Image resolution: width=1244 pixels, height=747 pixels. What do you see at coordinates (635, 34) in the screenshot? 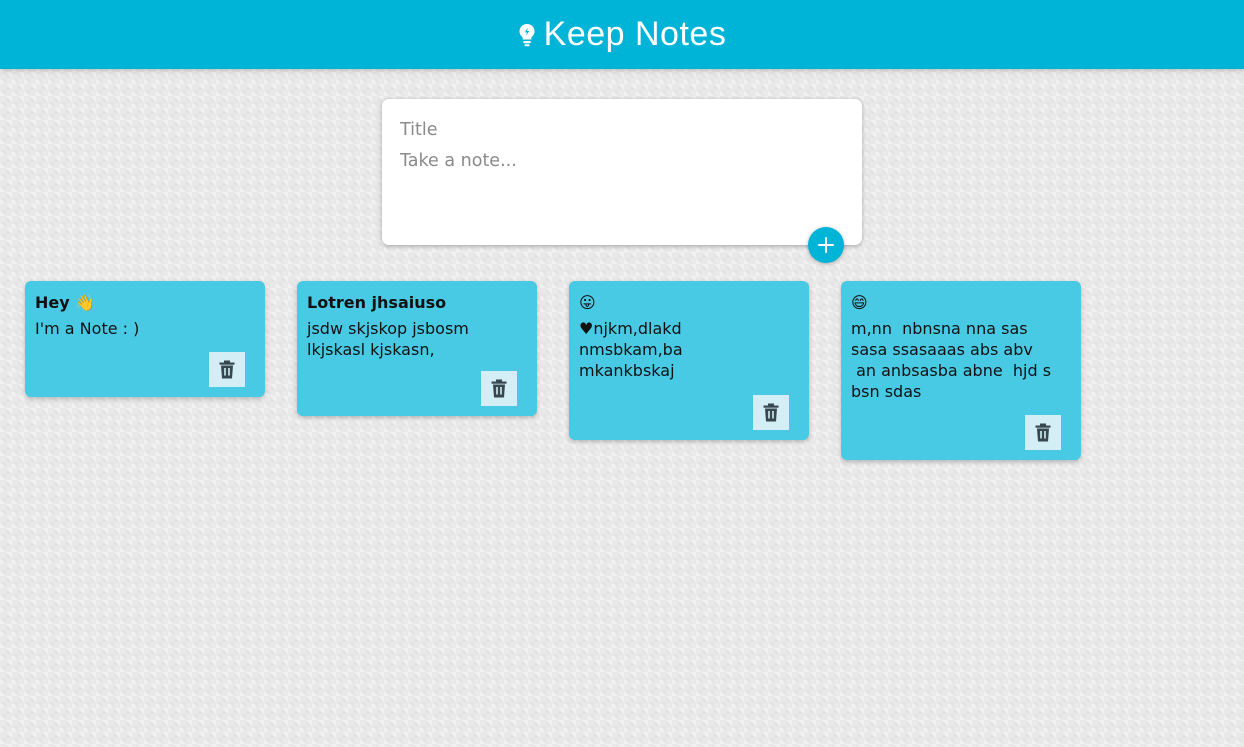
I see `app-title: Keep Notes` at bounding box center [635, 34].